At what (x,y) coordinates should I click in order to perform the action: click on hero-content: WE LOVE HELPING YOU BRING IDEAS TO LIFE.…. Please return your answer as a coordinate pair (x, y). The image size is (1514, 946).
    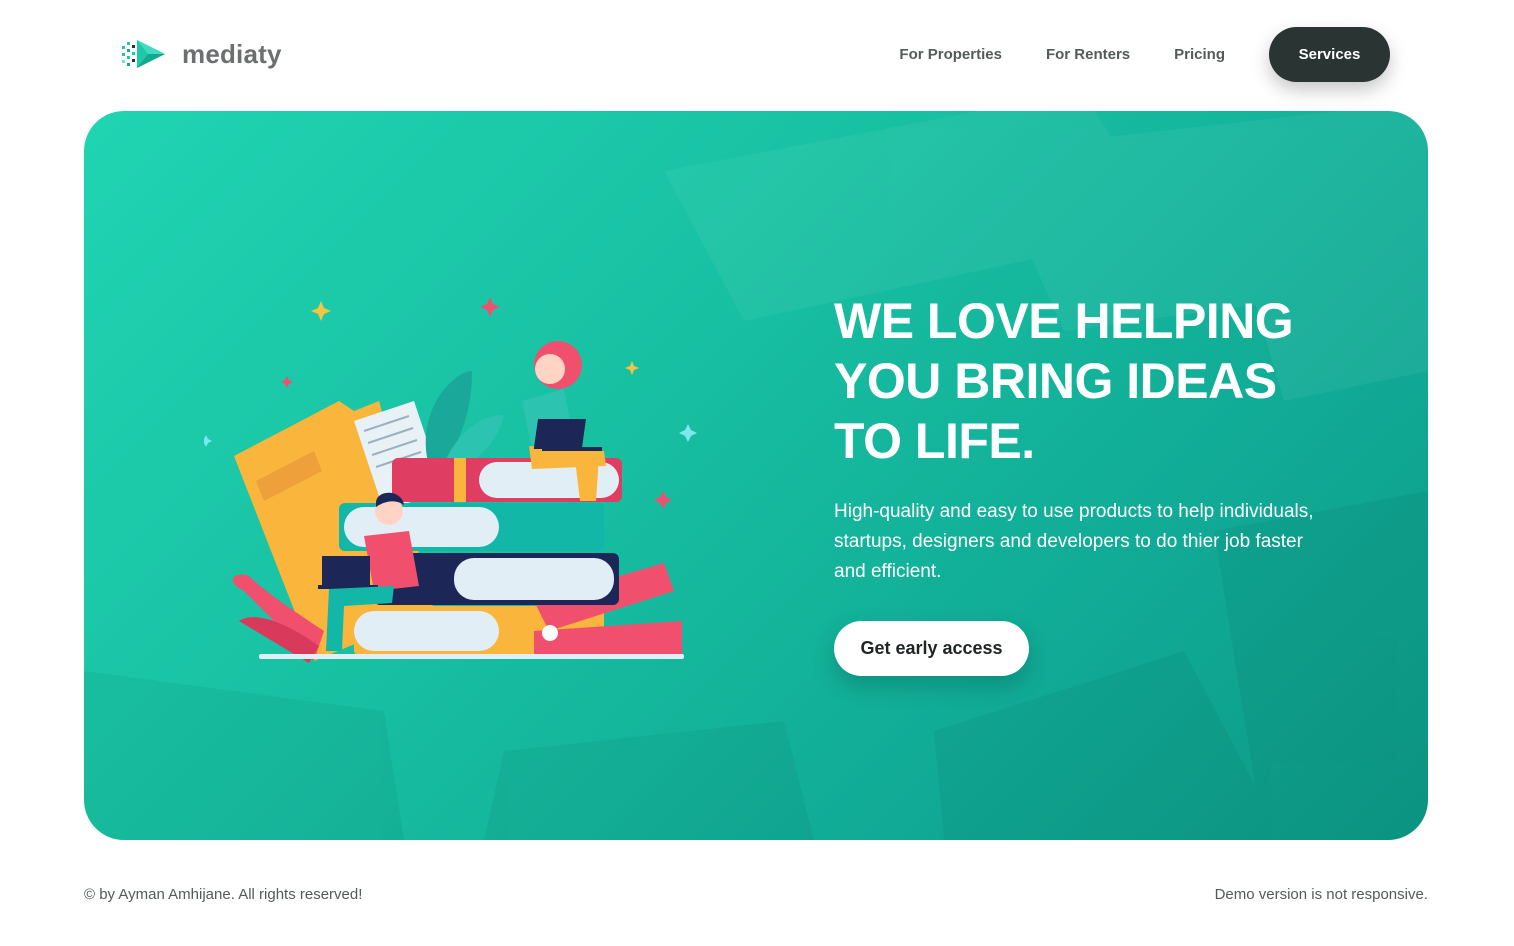
    Looking at the image, I should click on (1094, 483).